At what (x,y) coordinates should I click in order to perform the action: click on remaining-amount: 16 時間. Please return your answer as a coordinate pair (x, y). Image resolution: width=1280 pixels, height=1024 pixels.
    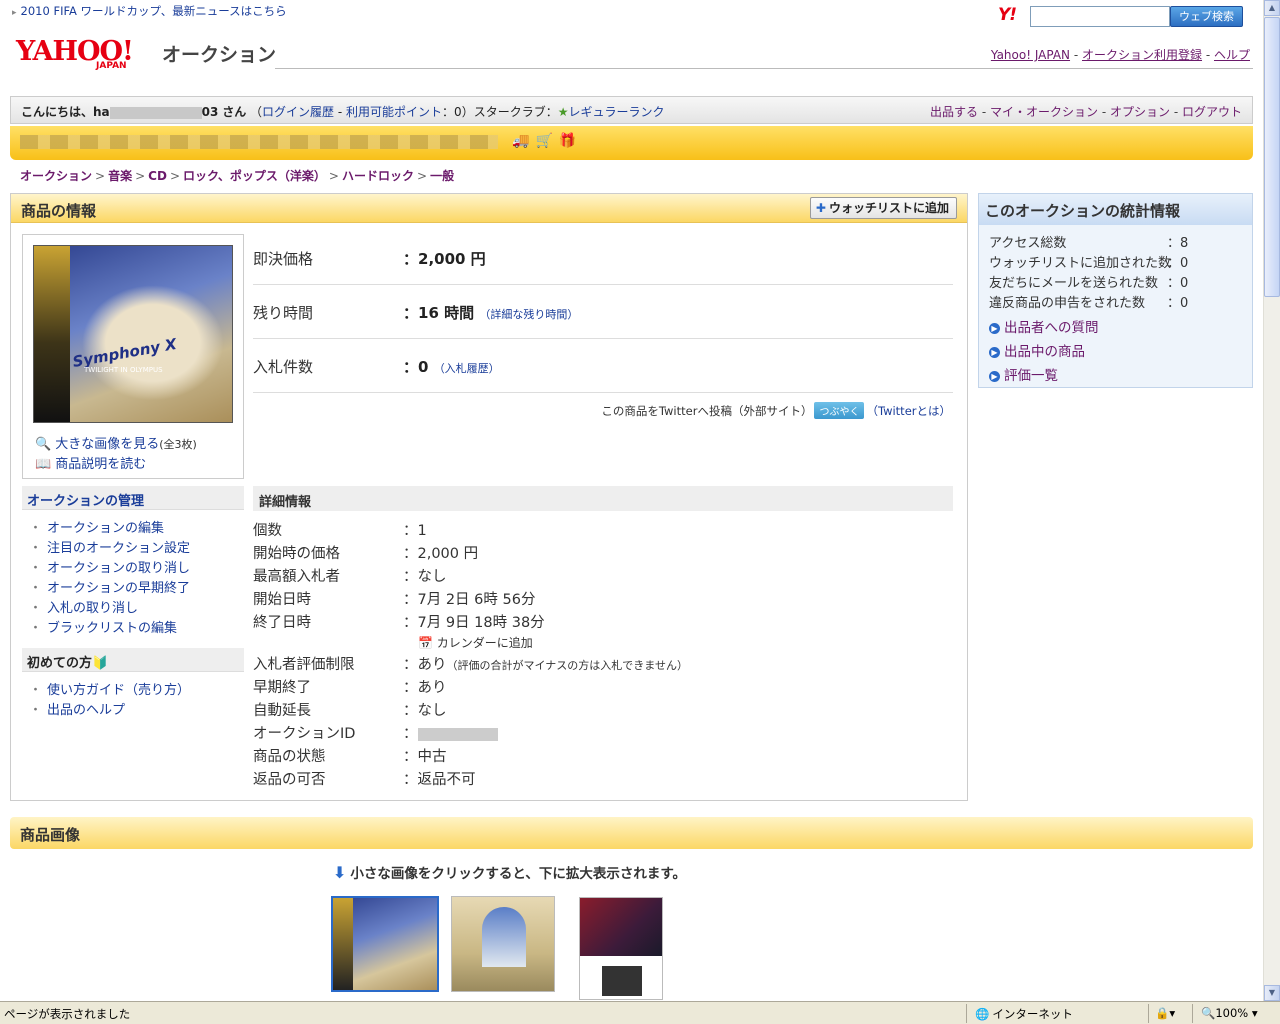
    Looking at the image, I should click on (446, 313).